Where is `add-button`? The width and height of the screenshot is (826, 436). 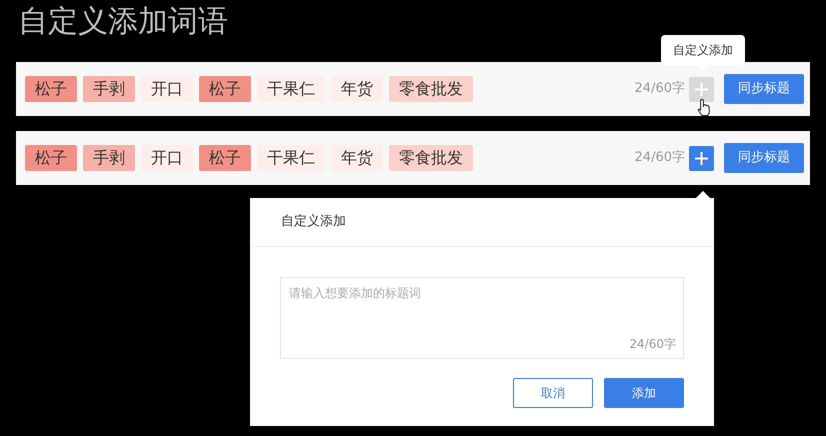 add-button is located at coordinates (701, 158).